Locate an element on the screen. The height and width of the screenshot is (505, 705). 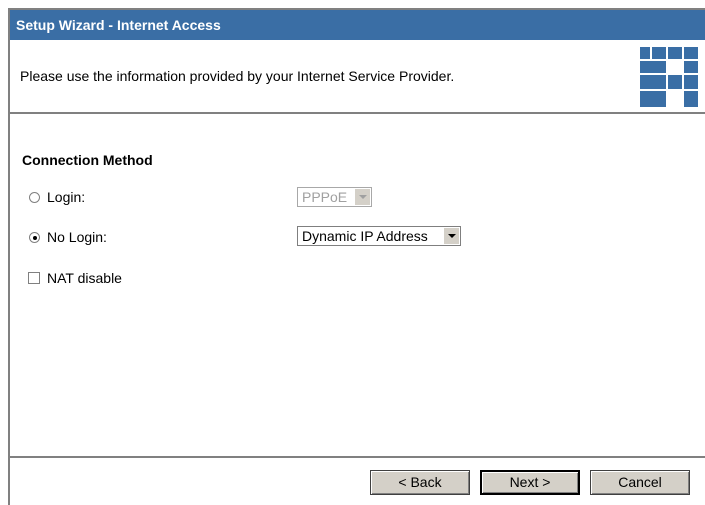
next-button: Next > is located at coordinates (530, 482).